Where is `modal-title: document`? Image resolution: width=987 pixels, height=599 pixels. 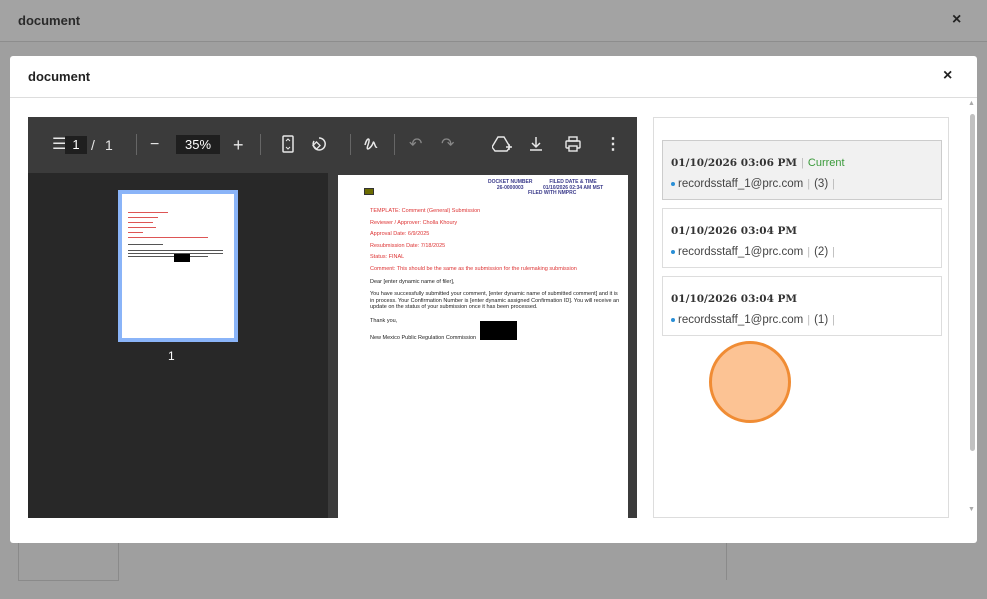 modal-title: document is located at coordinates (59, 76).